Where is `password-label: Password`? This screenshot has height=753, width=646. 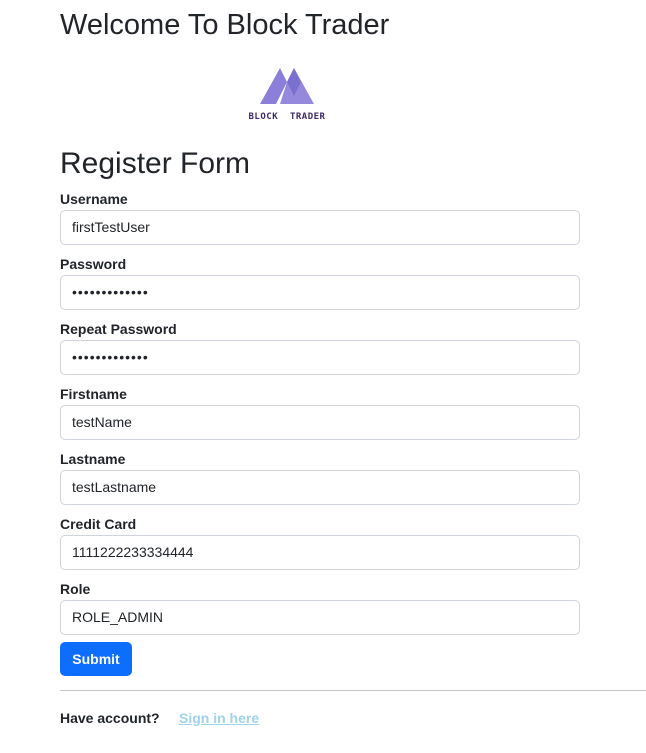 password-label: Password is located at coordinates (93, 264).